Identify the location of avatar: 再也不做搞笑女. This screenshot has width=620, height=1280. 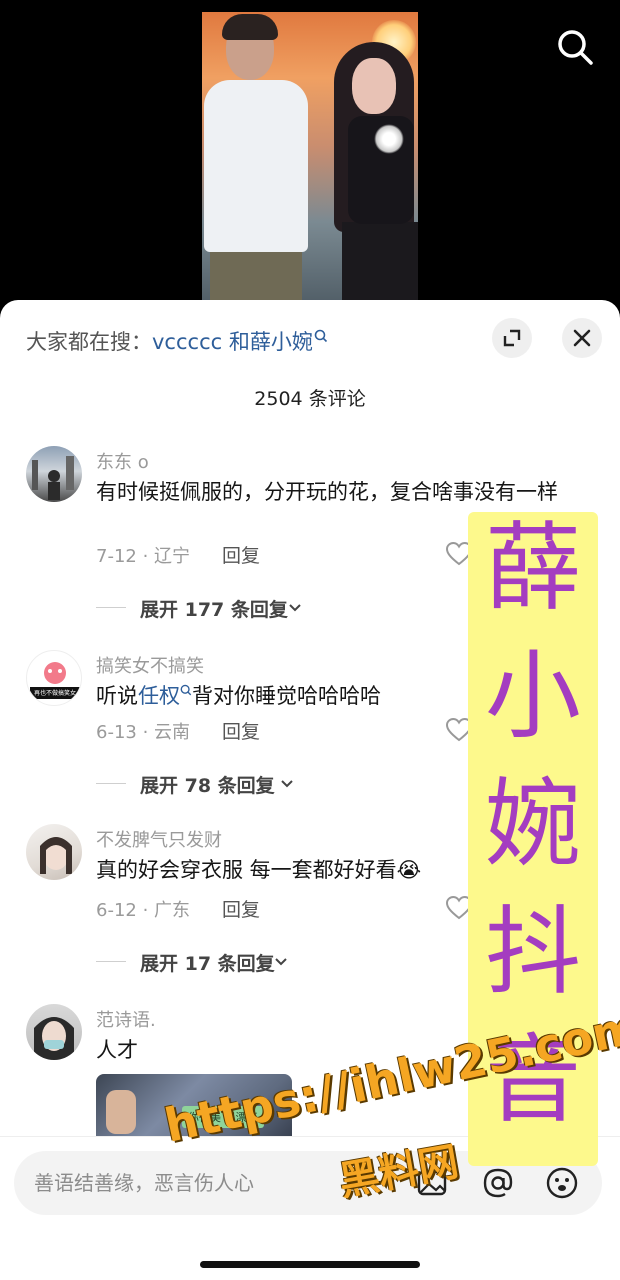
(54, 678).